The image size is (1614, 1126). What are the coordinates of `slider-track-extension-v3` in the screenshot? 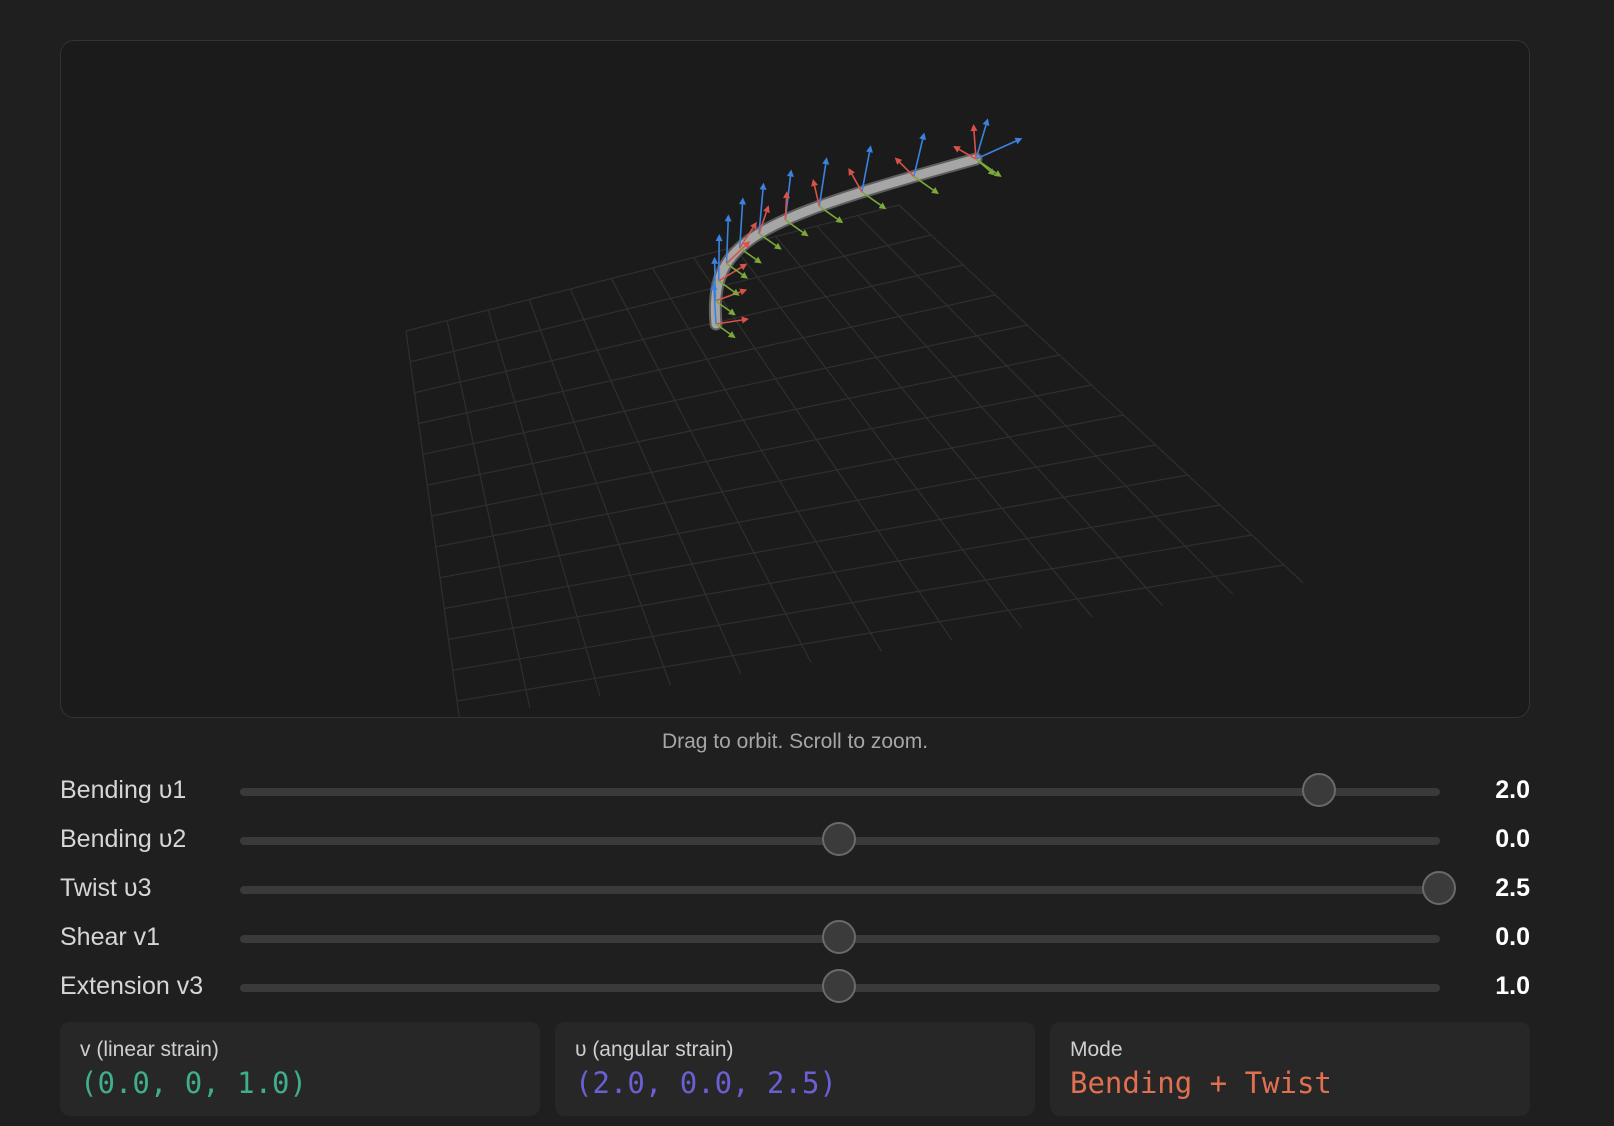 It's located at (840, 986).